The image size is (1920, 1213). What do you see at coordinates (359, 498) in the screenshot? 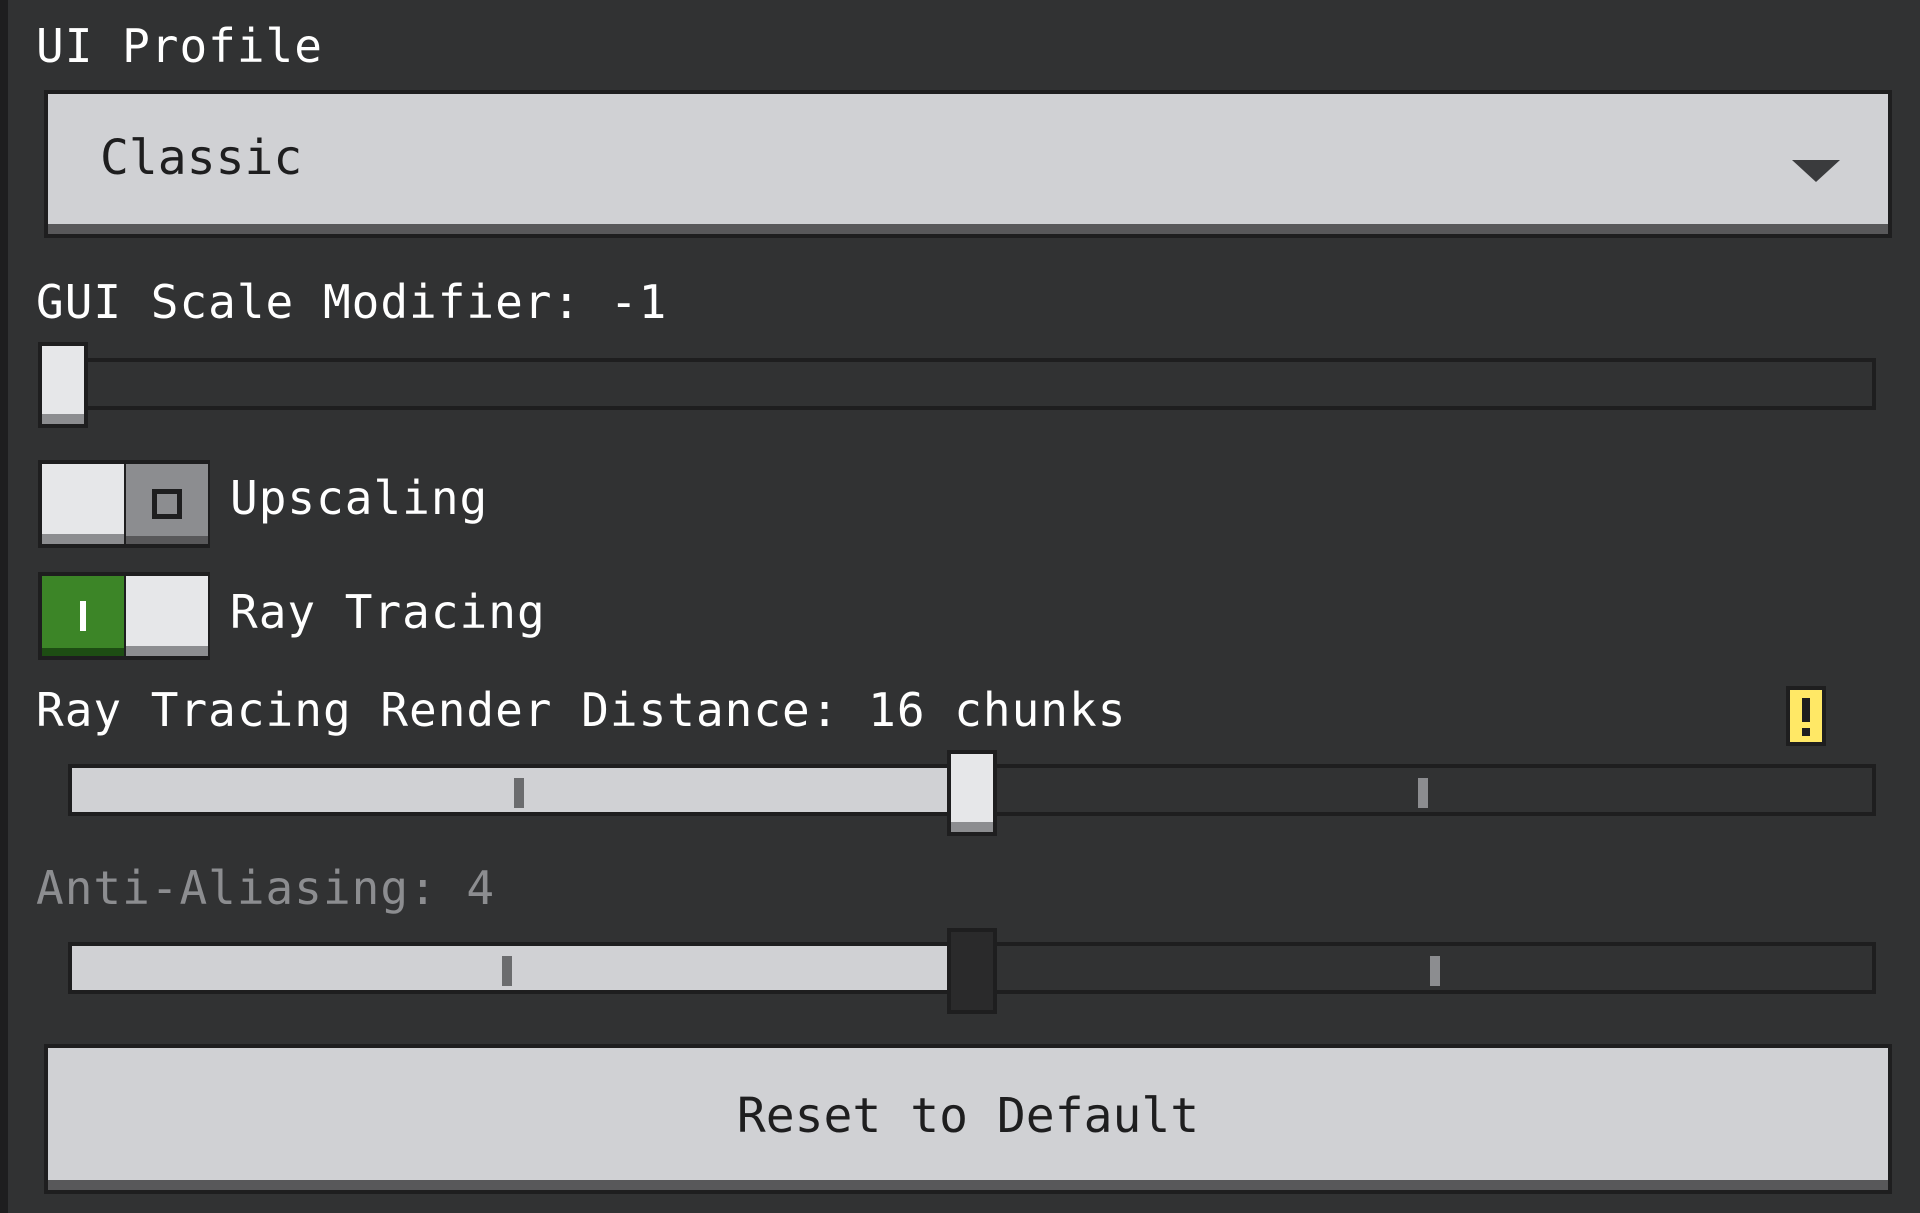
I see `upscaling-label: Upscaling` at bounding box center [359, 498].